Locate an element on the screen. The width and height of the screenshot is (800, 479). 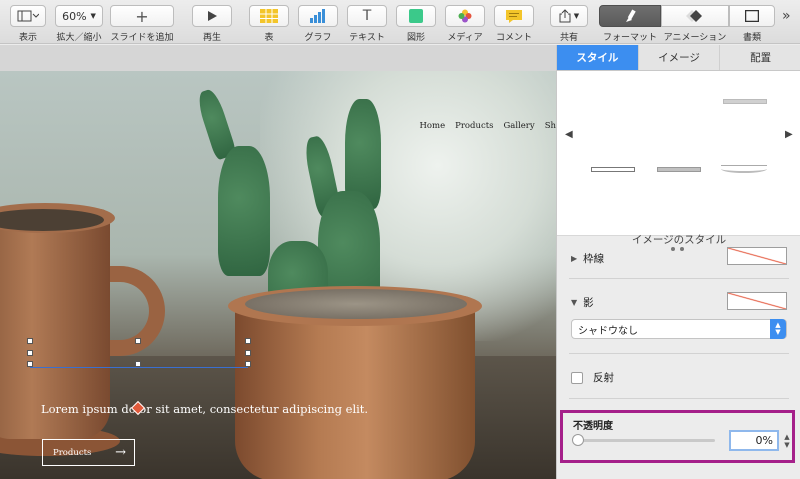
selection-guide is located at coordinates (139, 367).